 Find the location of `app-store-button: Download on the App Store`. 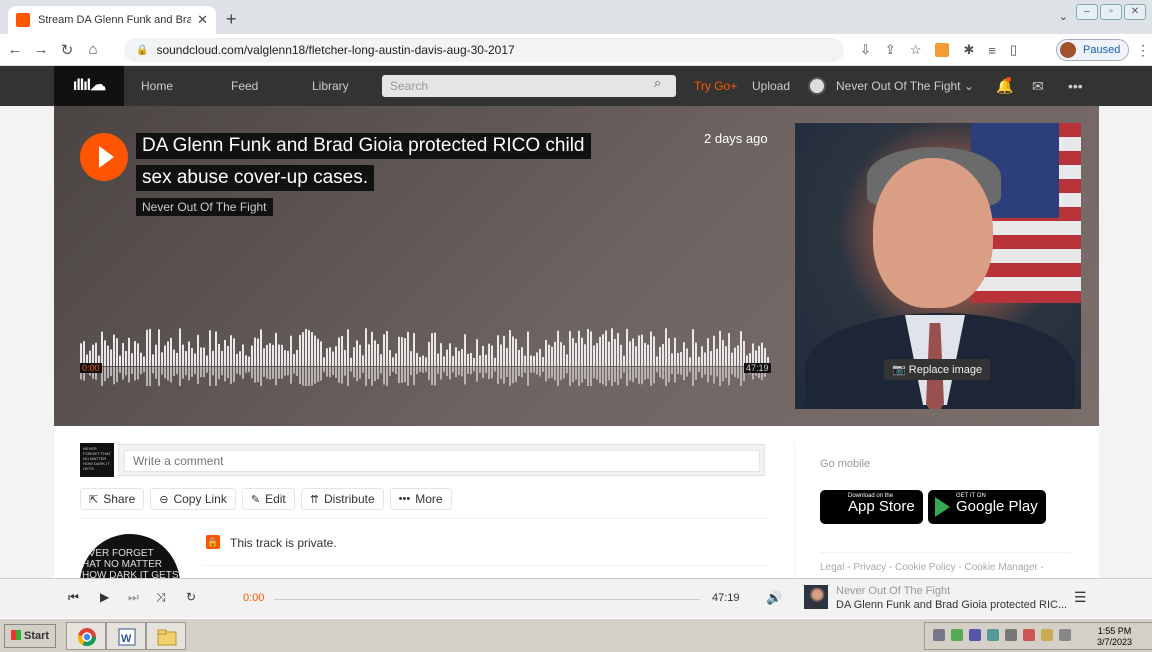

app-store-button: Download on the App Store is located at coordinates (871, 507).